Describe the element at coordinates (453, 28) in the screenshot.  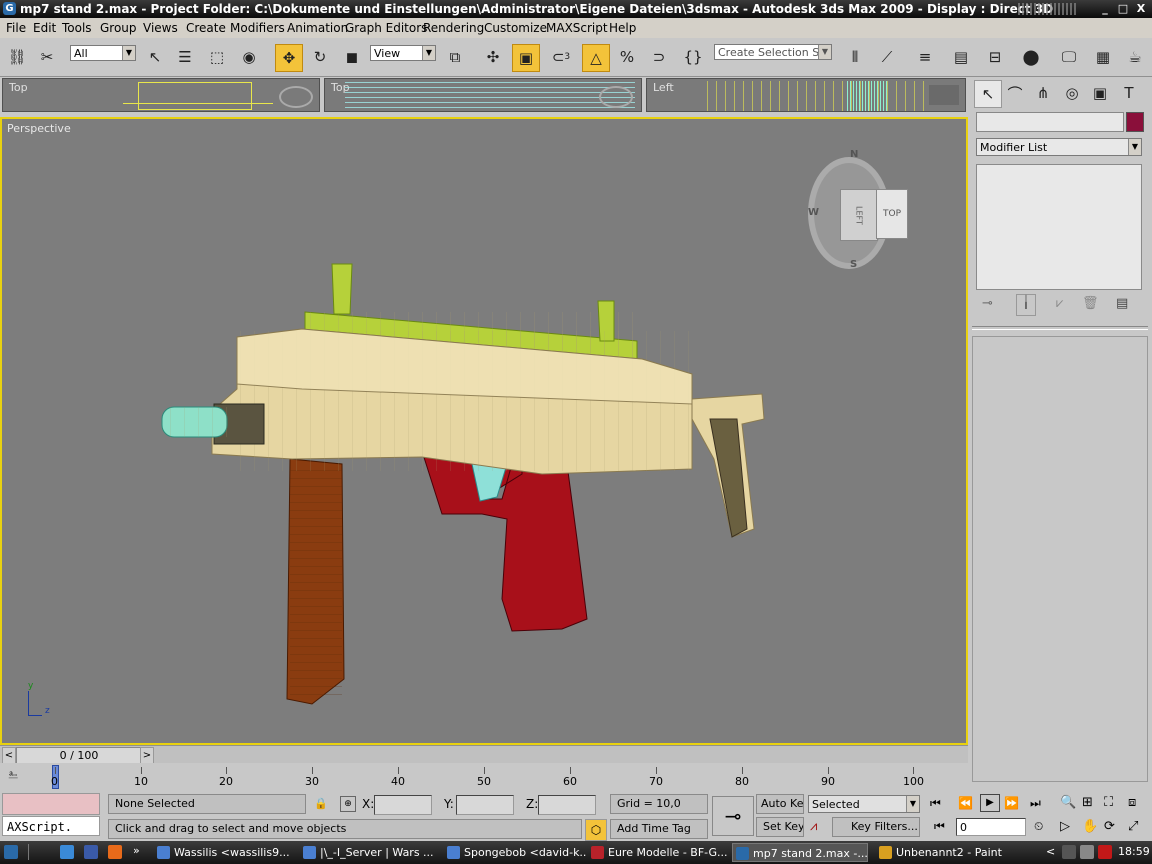
I see `menu-rendering: Rendering` at that location.